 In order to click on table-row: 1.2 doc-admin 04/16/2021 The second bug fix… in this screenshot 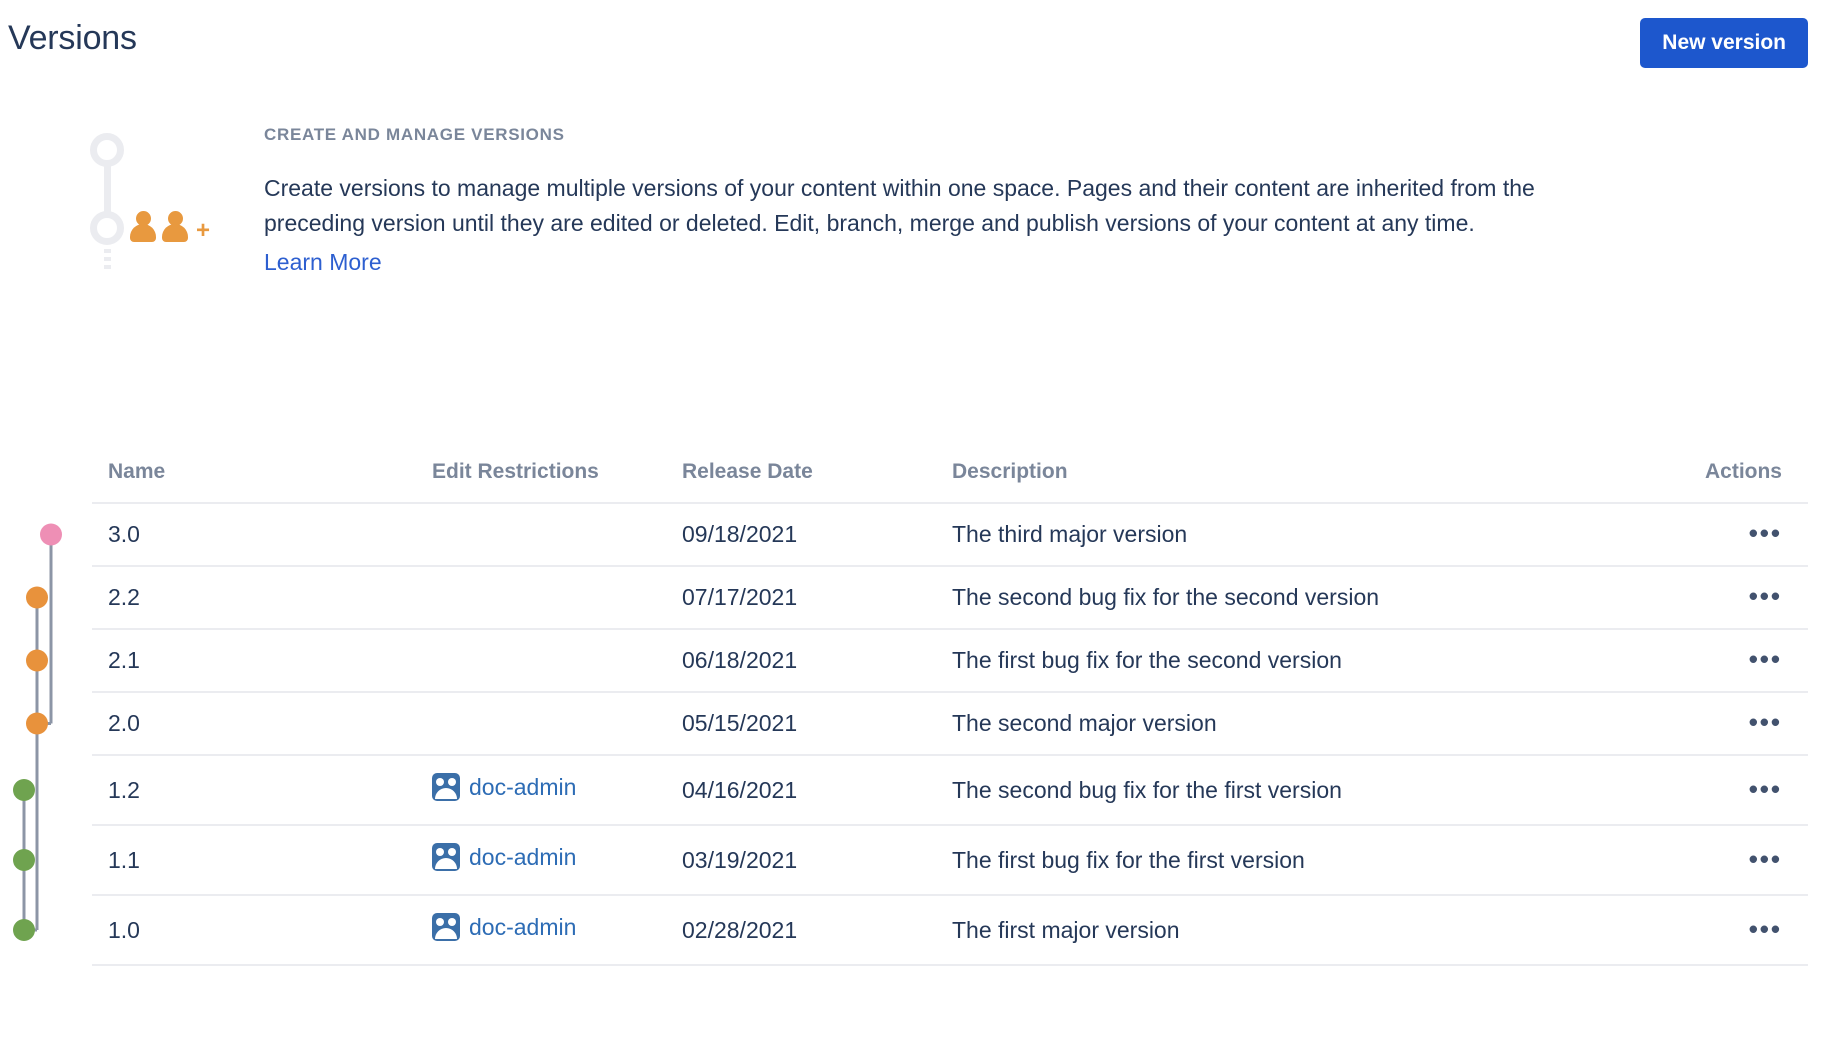, I will do `click(950, 790)`.